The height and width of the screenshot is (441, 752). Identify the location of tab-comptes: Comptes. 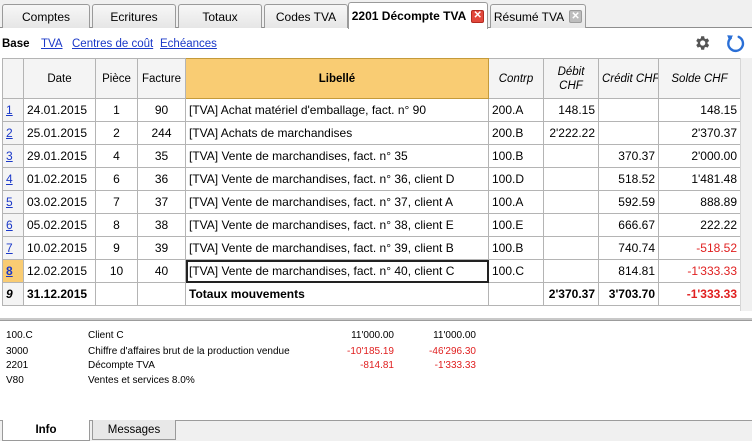
(46, 16).